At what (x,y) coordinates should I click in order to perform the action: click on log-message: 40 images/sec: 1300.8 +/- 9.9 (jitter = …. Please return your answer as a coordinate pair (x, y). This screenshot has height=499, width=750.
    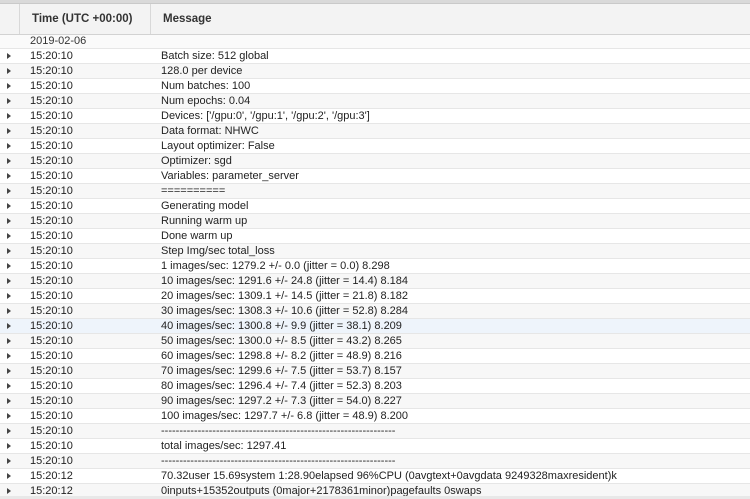
    Looking at the image, I should click on (281, 326).